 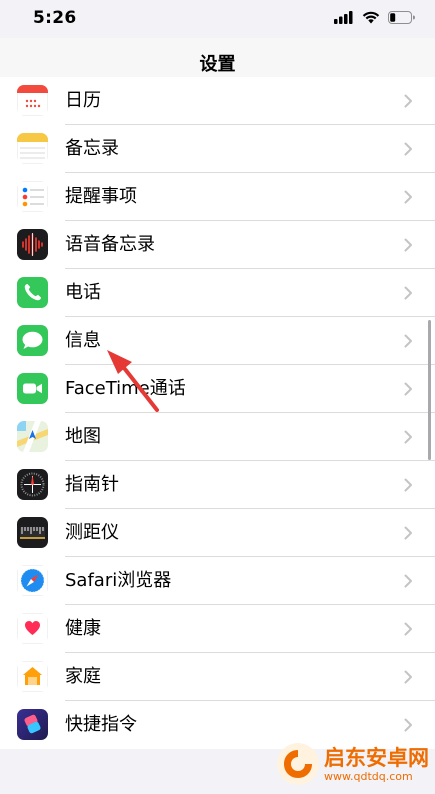 I want to click on settings-row-calendar: 日历, so click(x=217, y=101).